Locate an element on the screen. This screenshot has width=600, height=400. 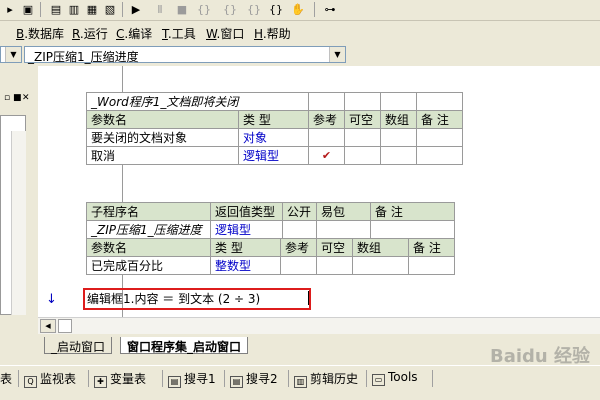
toolbar: ▸ ▣ ▤ ▥ ▦ ▧ ▶ Ⅱ ■ {} {} {} {} ✋ ⊶ is located at coordinates (300, 10).